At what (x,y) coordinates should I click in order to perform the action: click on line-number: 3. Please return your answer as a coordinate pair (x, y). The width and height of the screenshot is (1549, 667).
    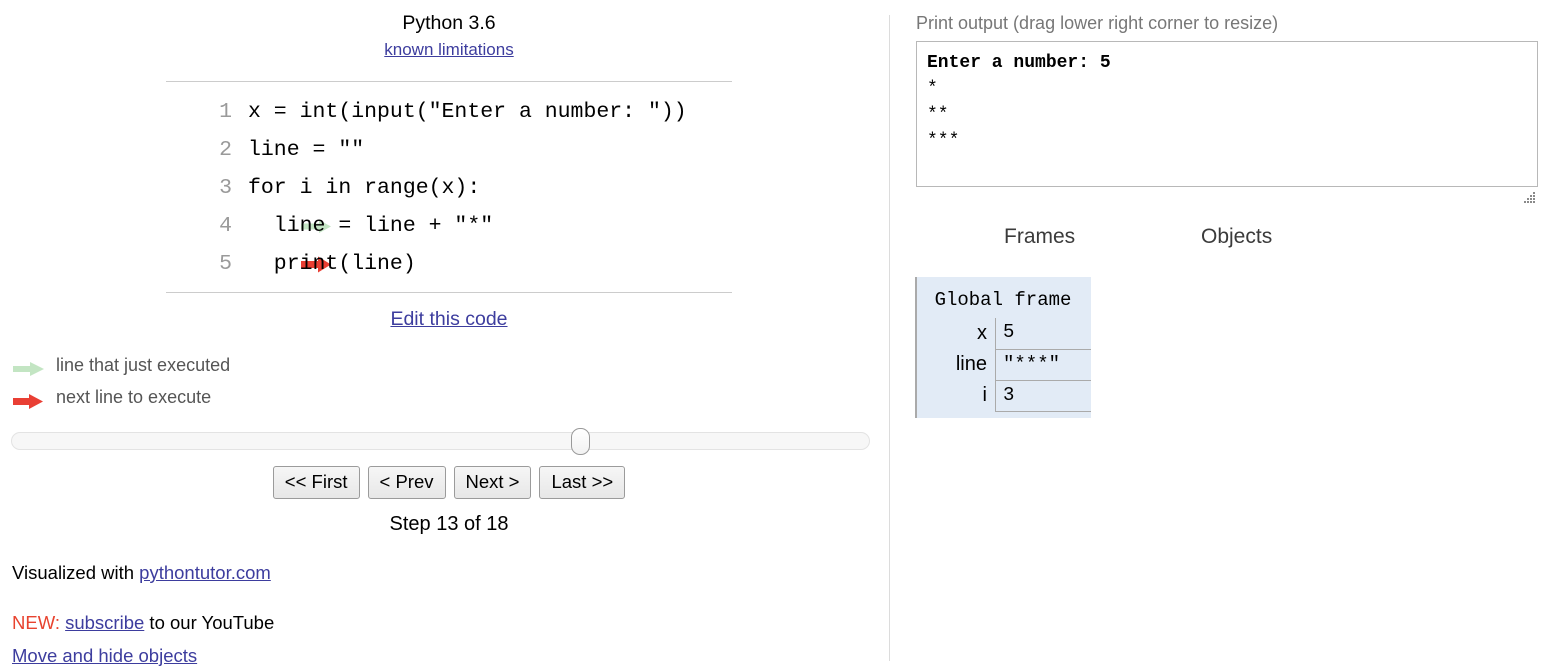
    Looking at the image, I should click on (225, 188).